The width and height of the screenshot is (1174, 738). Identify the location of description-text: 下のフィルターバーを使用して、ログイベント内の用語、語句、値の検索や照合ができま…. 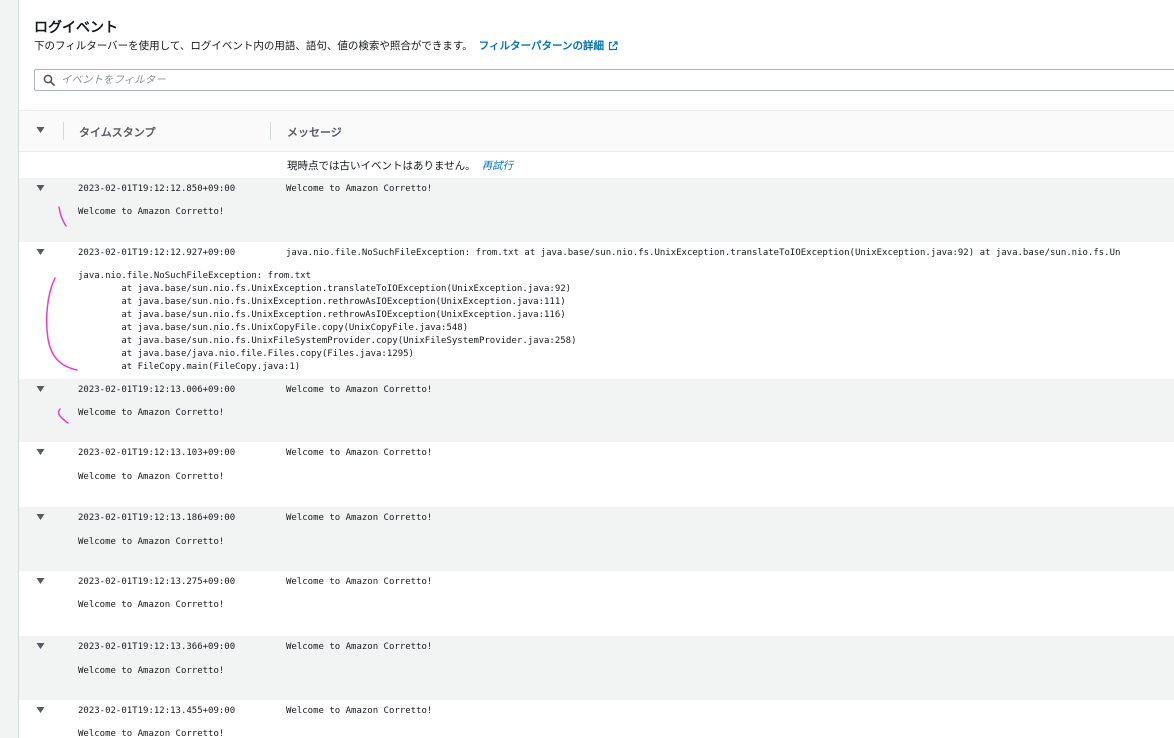
(253, 46).